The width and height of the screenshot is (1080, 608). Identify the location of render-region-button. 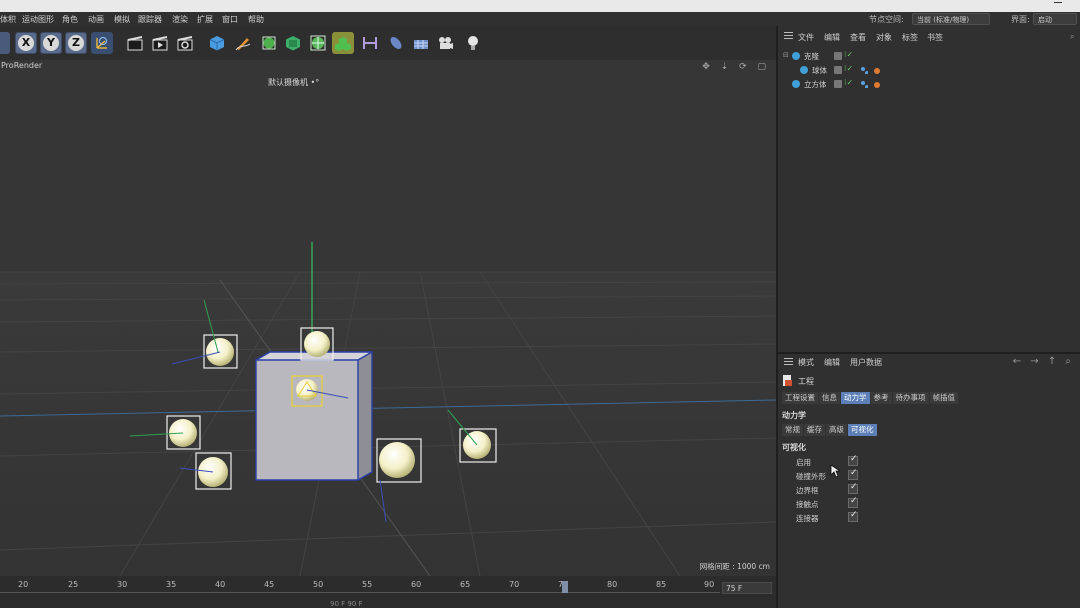
(135, 43).